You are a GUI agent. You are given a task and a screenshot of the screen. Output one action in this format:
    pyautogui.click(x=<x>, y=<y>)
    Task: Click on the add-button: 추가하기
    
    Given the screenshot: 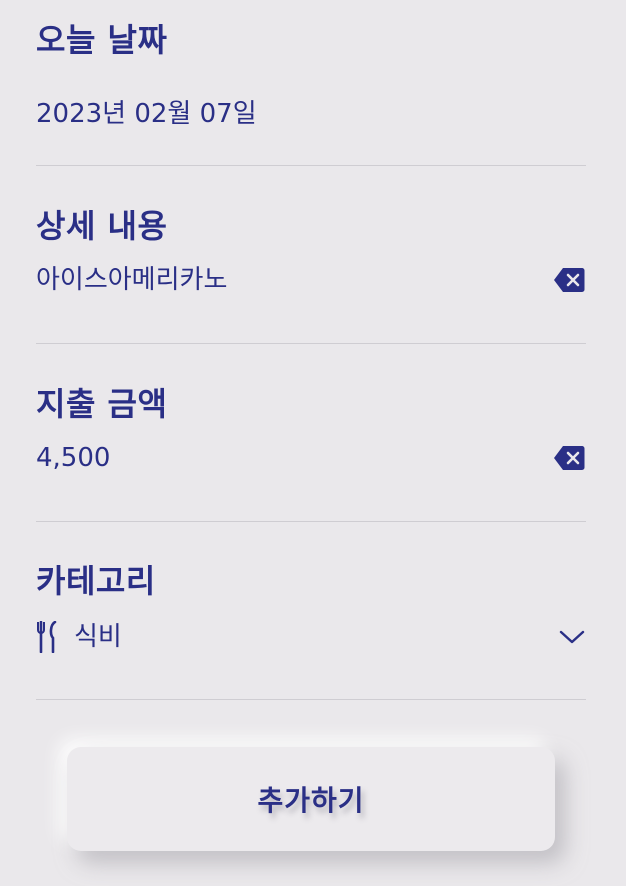 What is the action you would take?
    pyautogui.click(x=311, y=799)
    